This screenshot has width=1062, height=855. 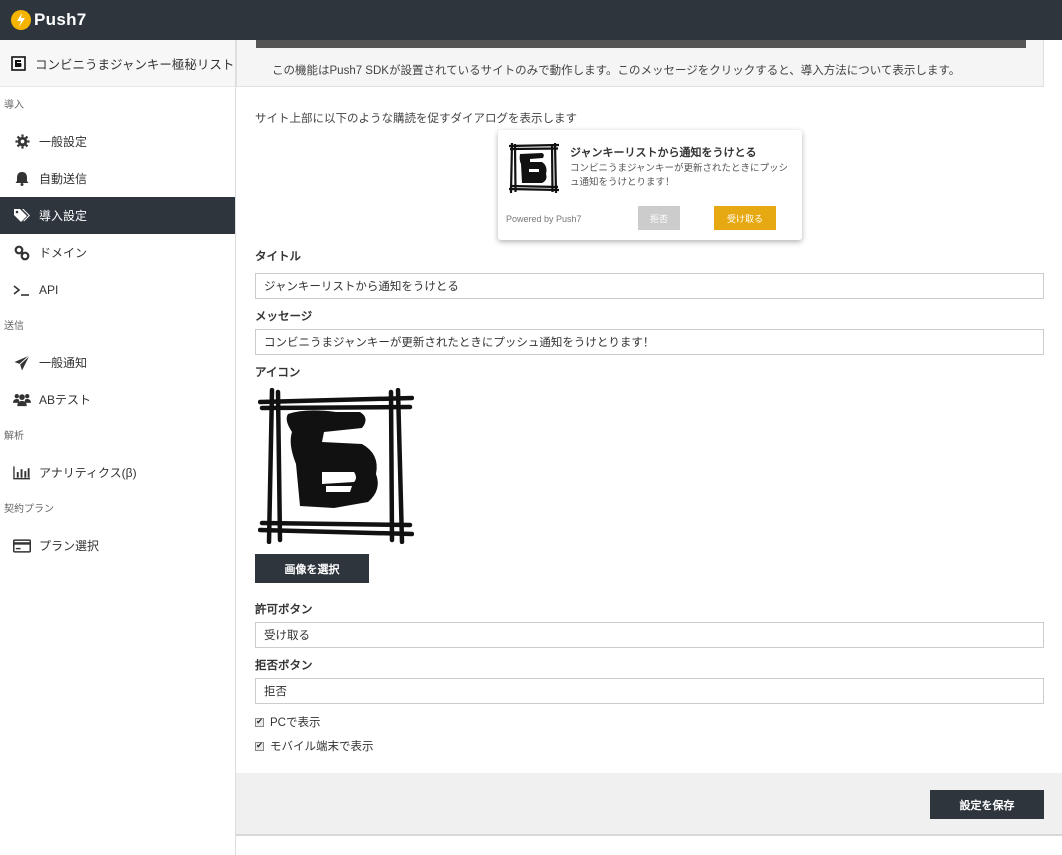 What do you see at coordinates (29, 509) in the screenshot?
I see `section-label-plan: 契約プラン` at bounding box center [29, 509].